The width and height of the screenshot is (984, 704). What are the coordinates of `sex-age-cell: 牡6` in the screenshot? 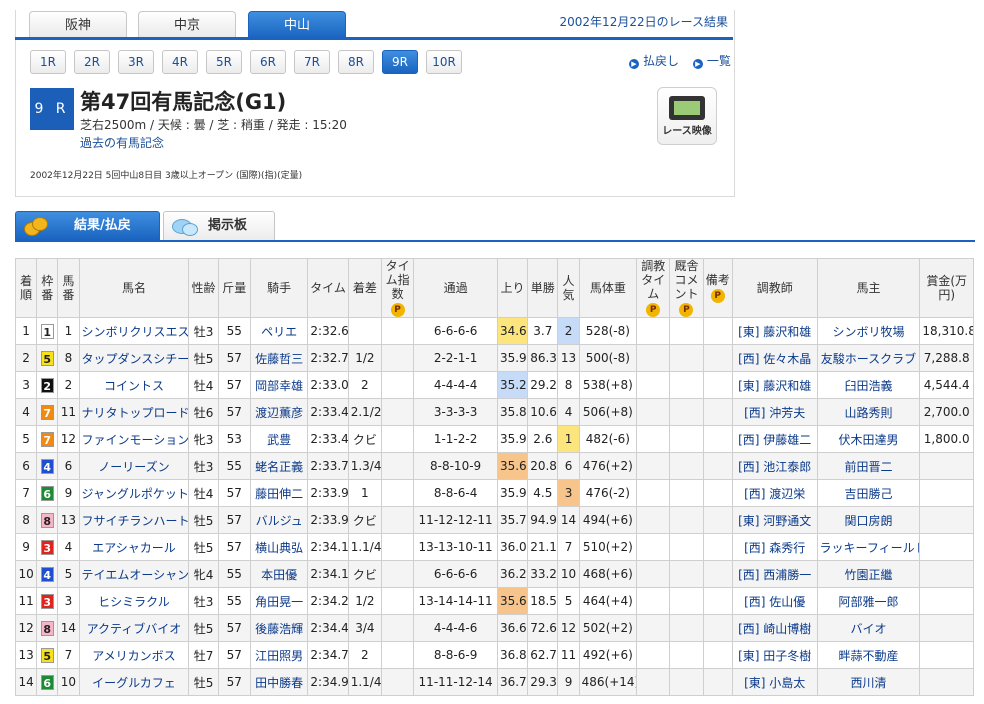 It's located at (203, 412).